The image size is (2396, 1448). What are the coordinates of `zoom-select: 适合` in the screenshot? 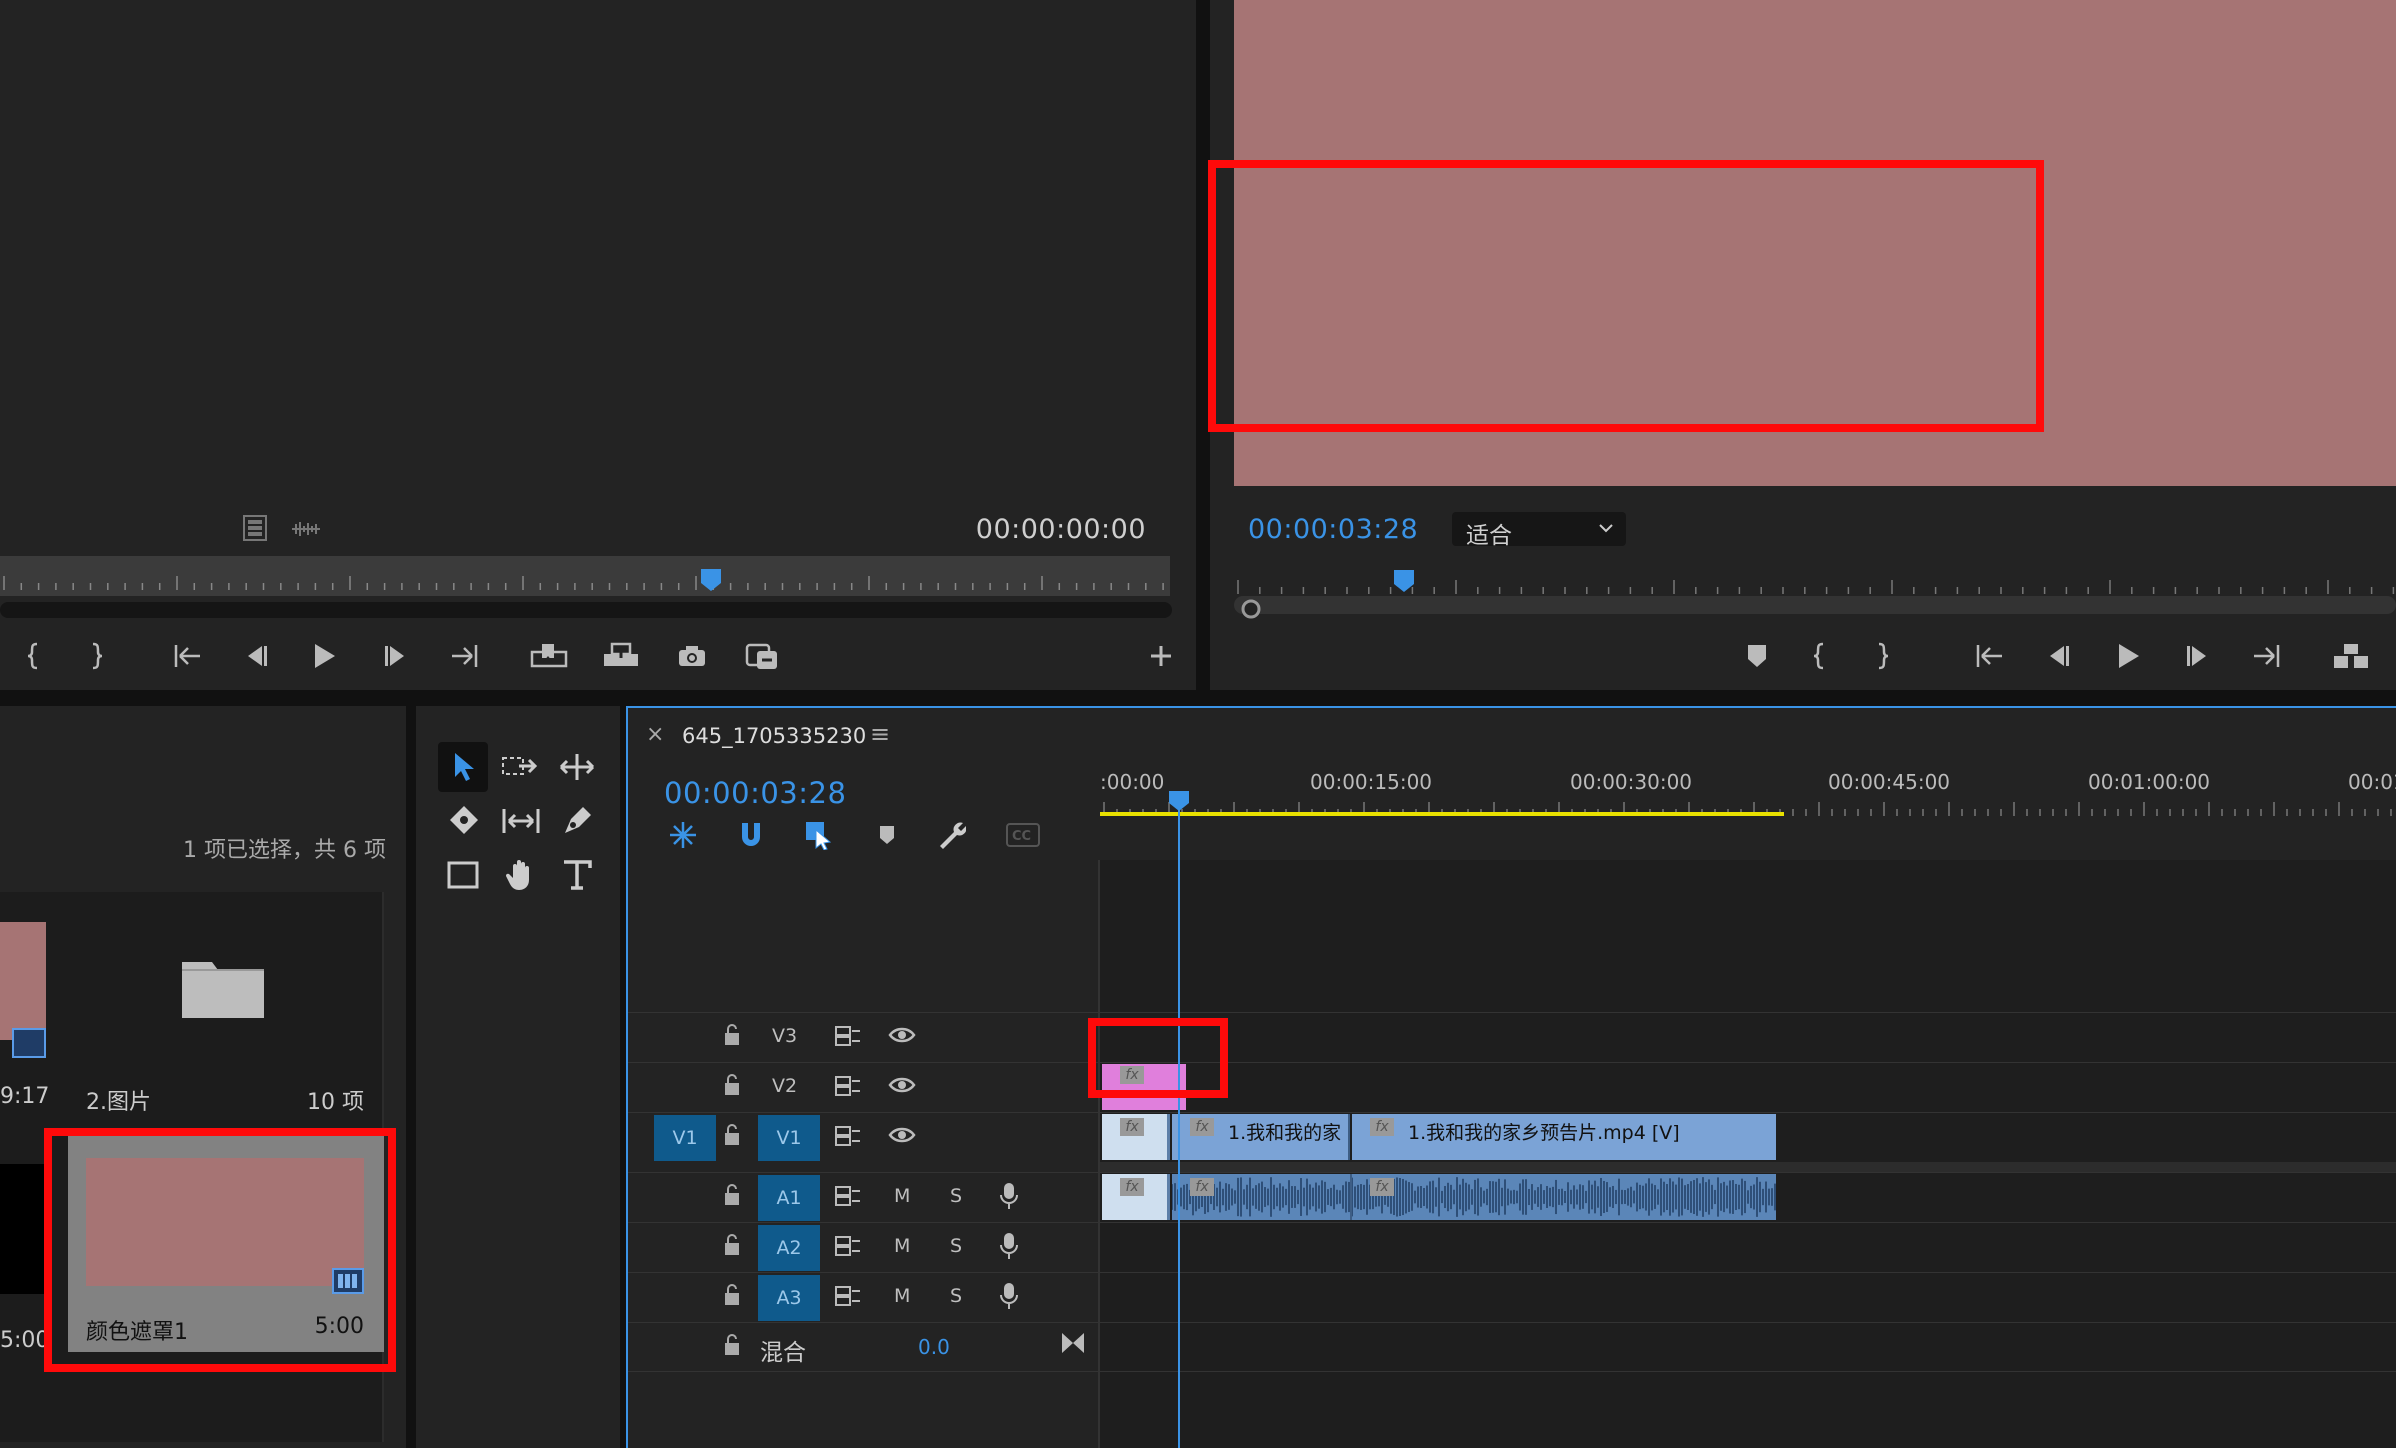 It's located at (1539, 530).